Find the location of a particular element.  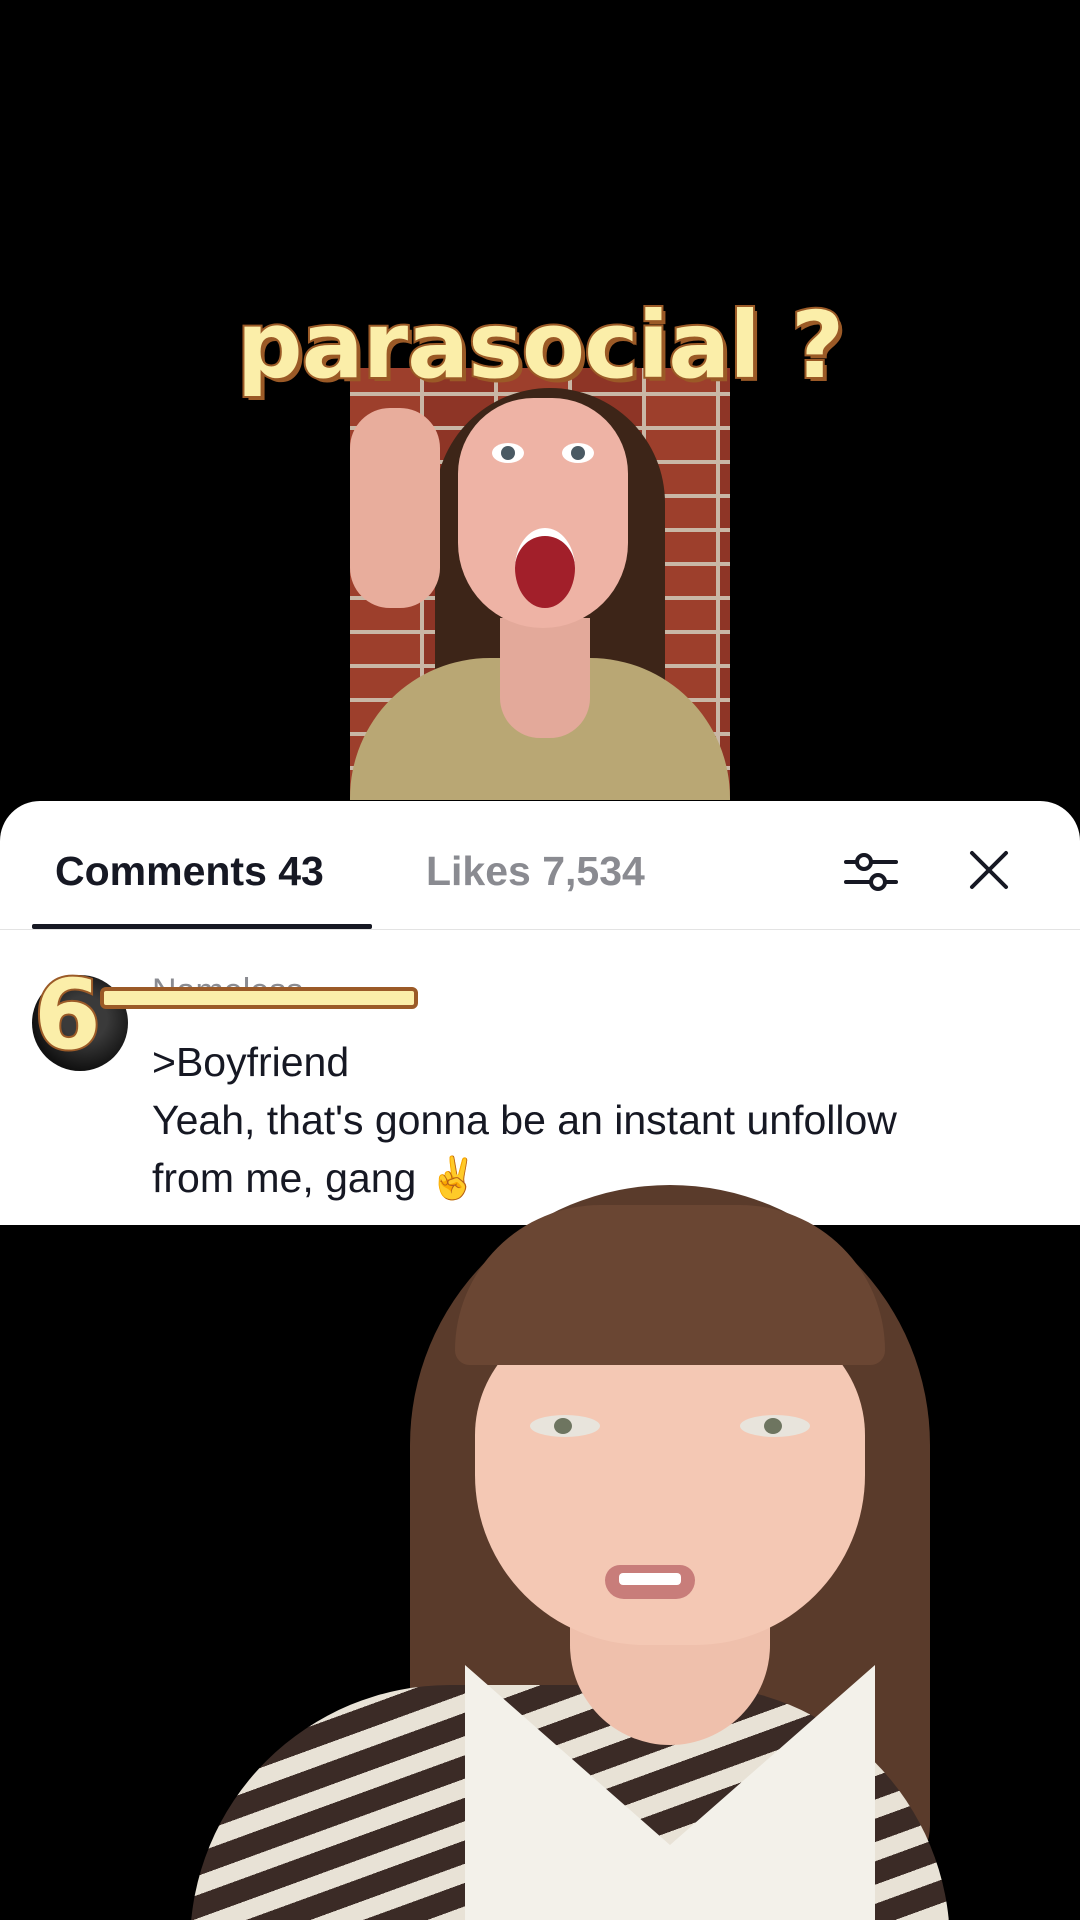

close-icon is located at coordinates (989, 870).